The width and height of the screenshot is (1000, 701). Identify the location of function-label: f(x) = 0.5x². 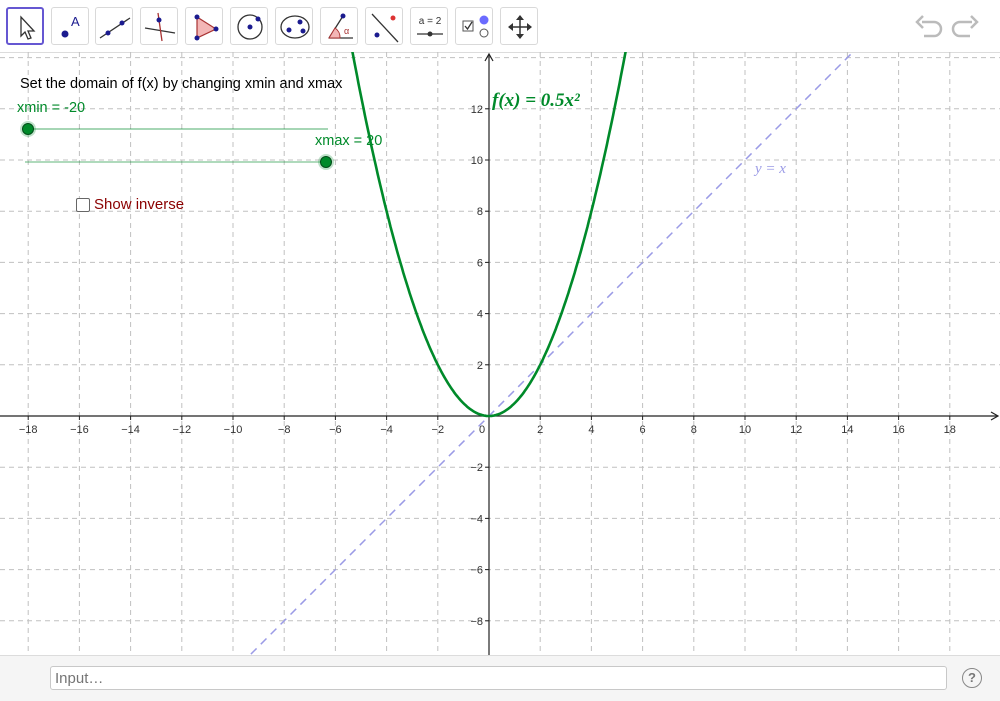
(536, 100).